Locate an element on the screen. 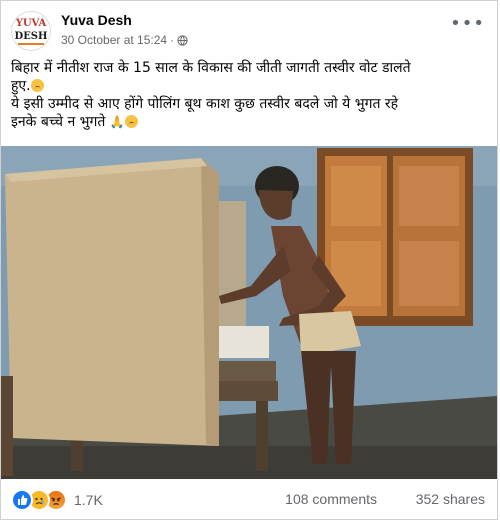 The width and height of the screenshot is (500, 522). avatar-logo-text-2: DESH is located at coordinates (31, 36).